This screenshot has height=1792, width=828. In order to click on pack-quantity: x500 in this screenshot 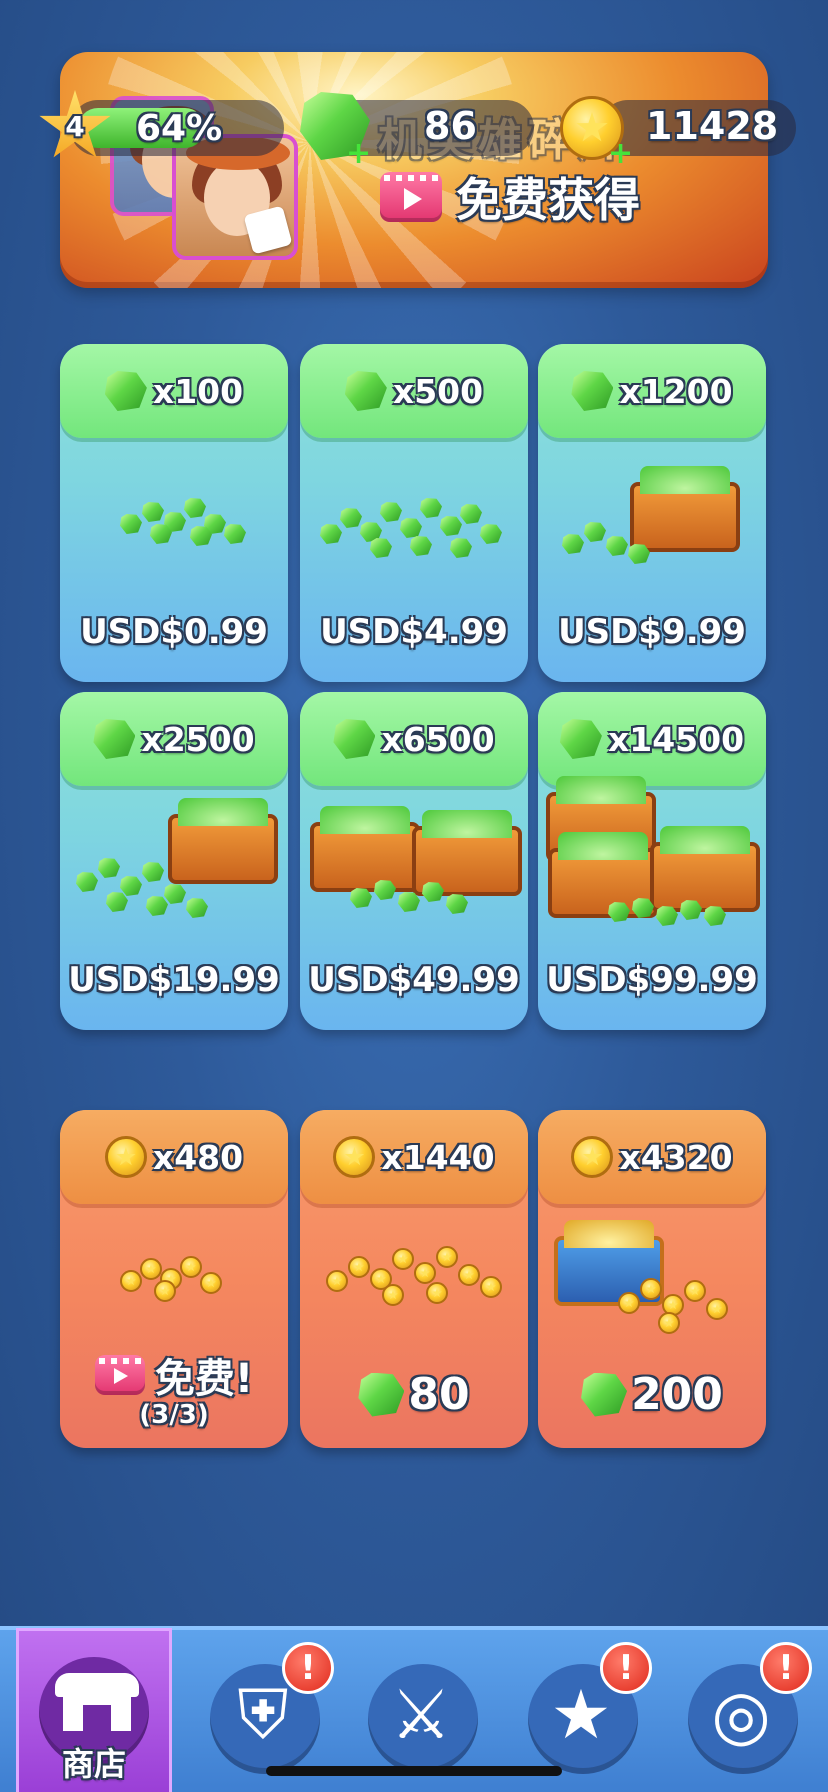, I will do `click(438, 391)`.